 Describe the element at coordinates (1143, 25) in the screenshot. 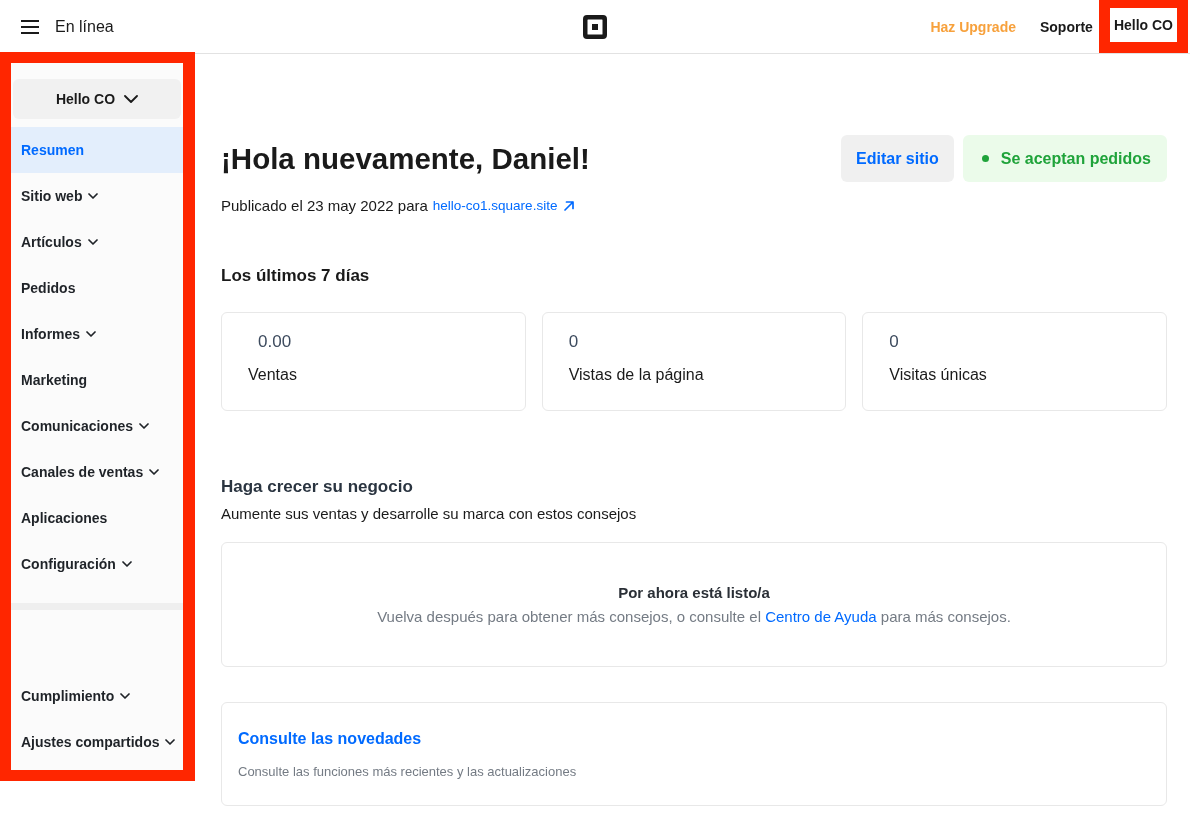

I see `account-link: Hello CO` at that location.